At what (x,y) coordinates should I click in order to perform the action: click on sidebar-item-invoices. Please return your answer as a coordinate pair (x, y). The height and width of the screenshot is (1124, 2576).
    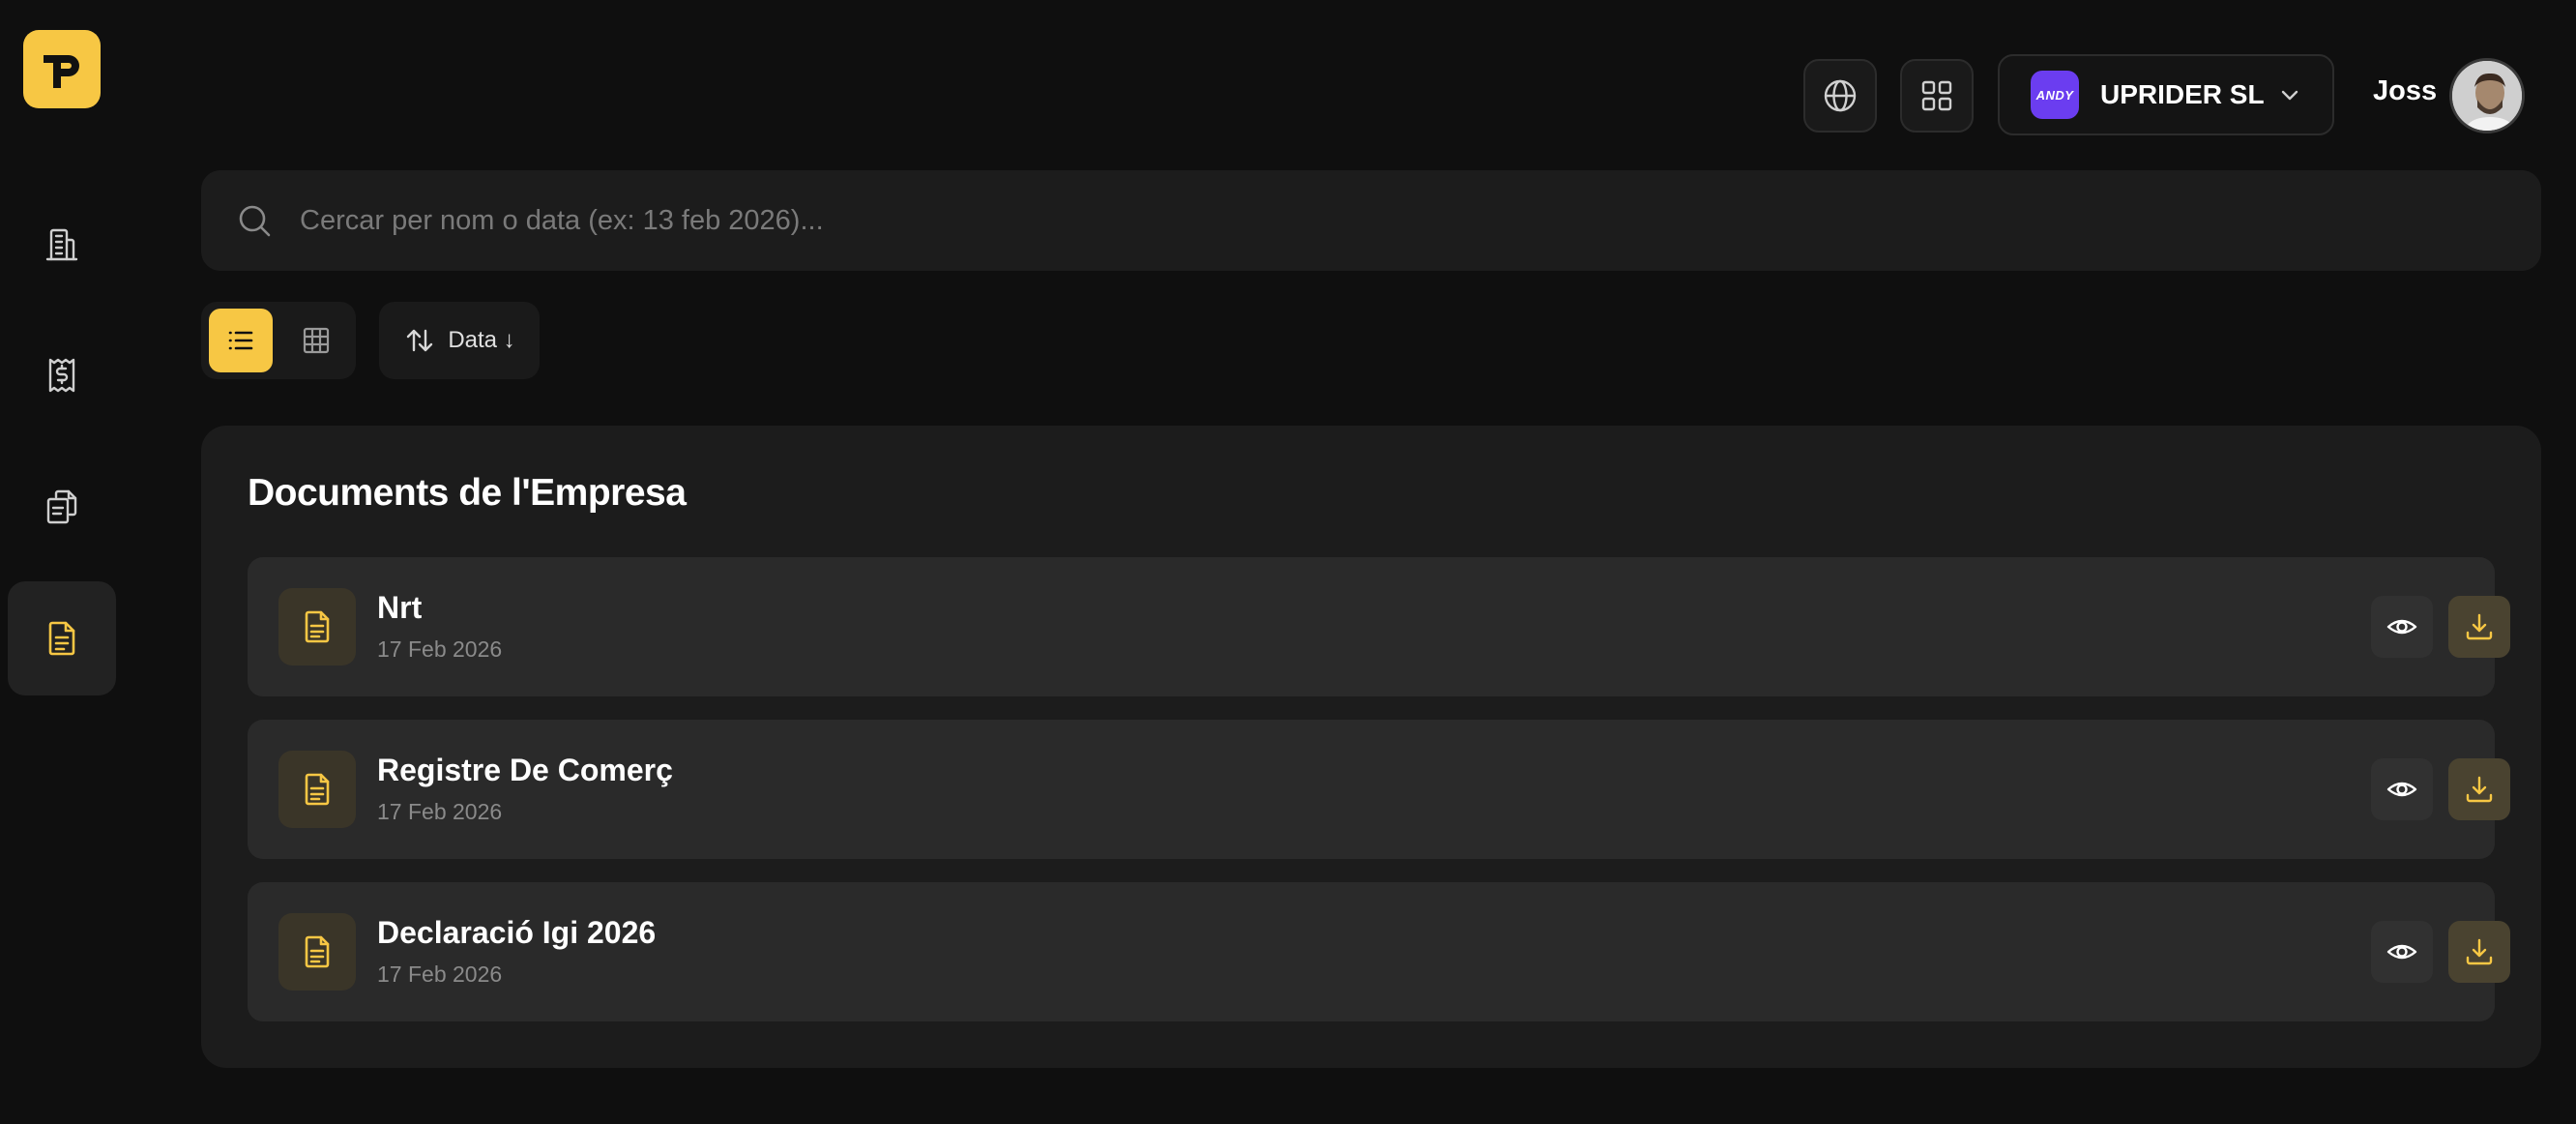
    Looking at the image, I should click on (62, 375).